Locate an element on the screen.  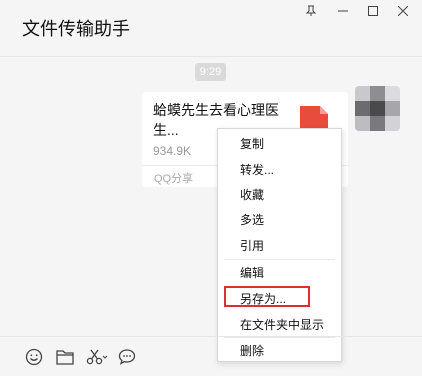
menu-item-label: 收藏 is located at coordinates (252, 195).